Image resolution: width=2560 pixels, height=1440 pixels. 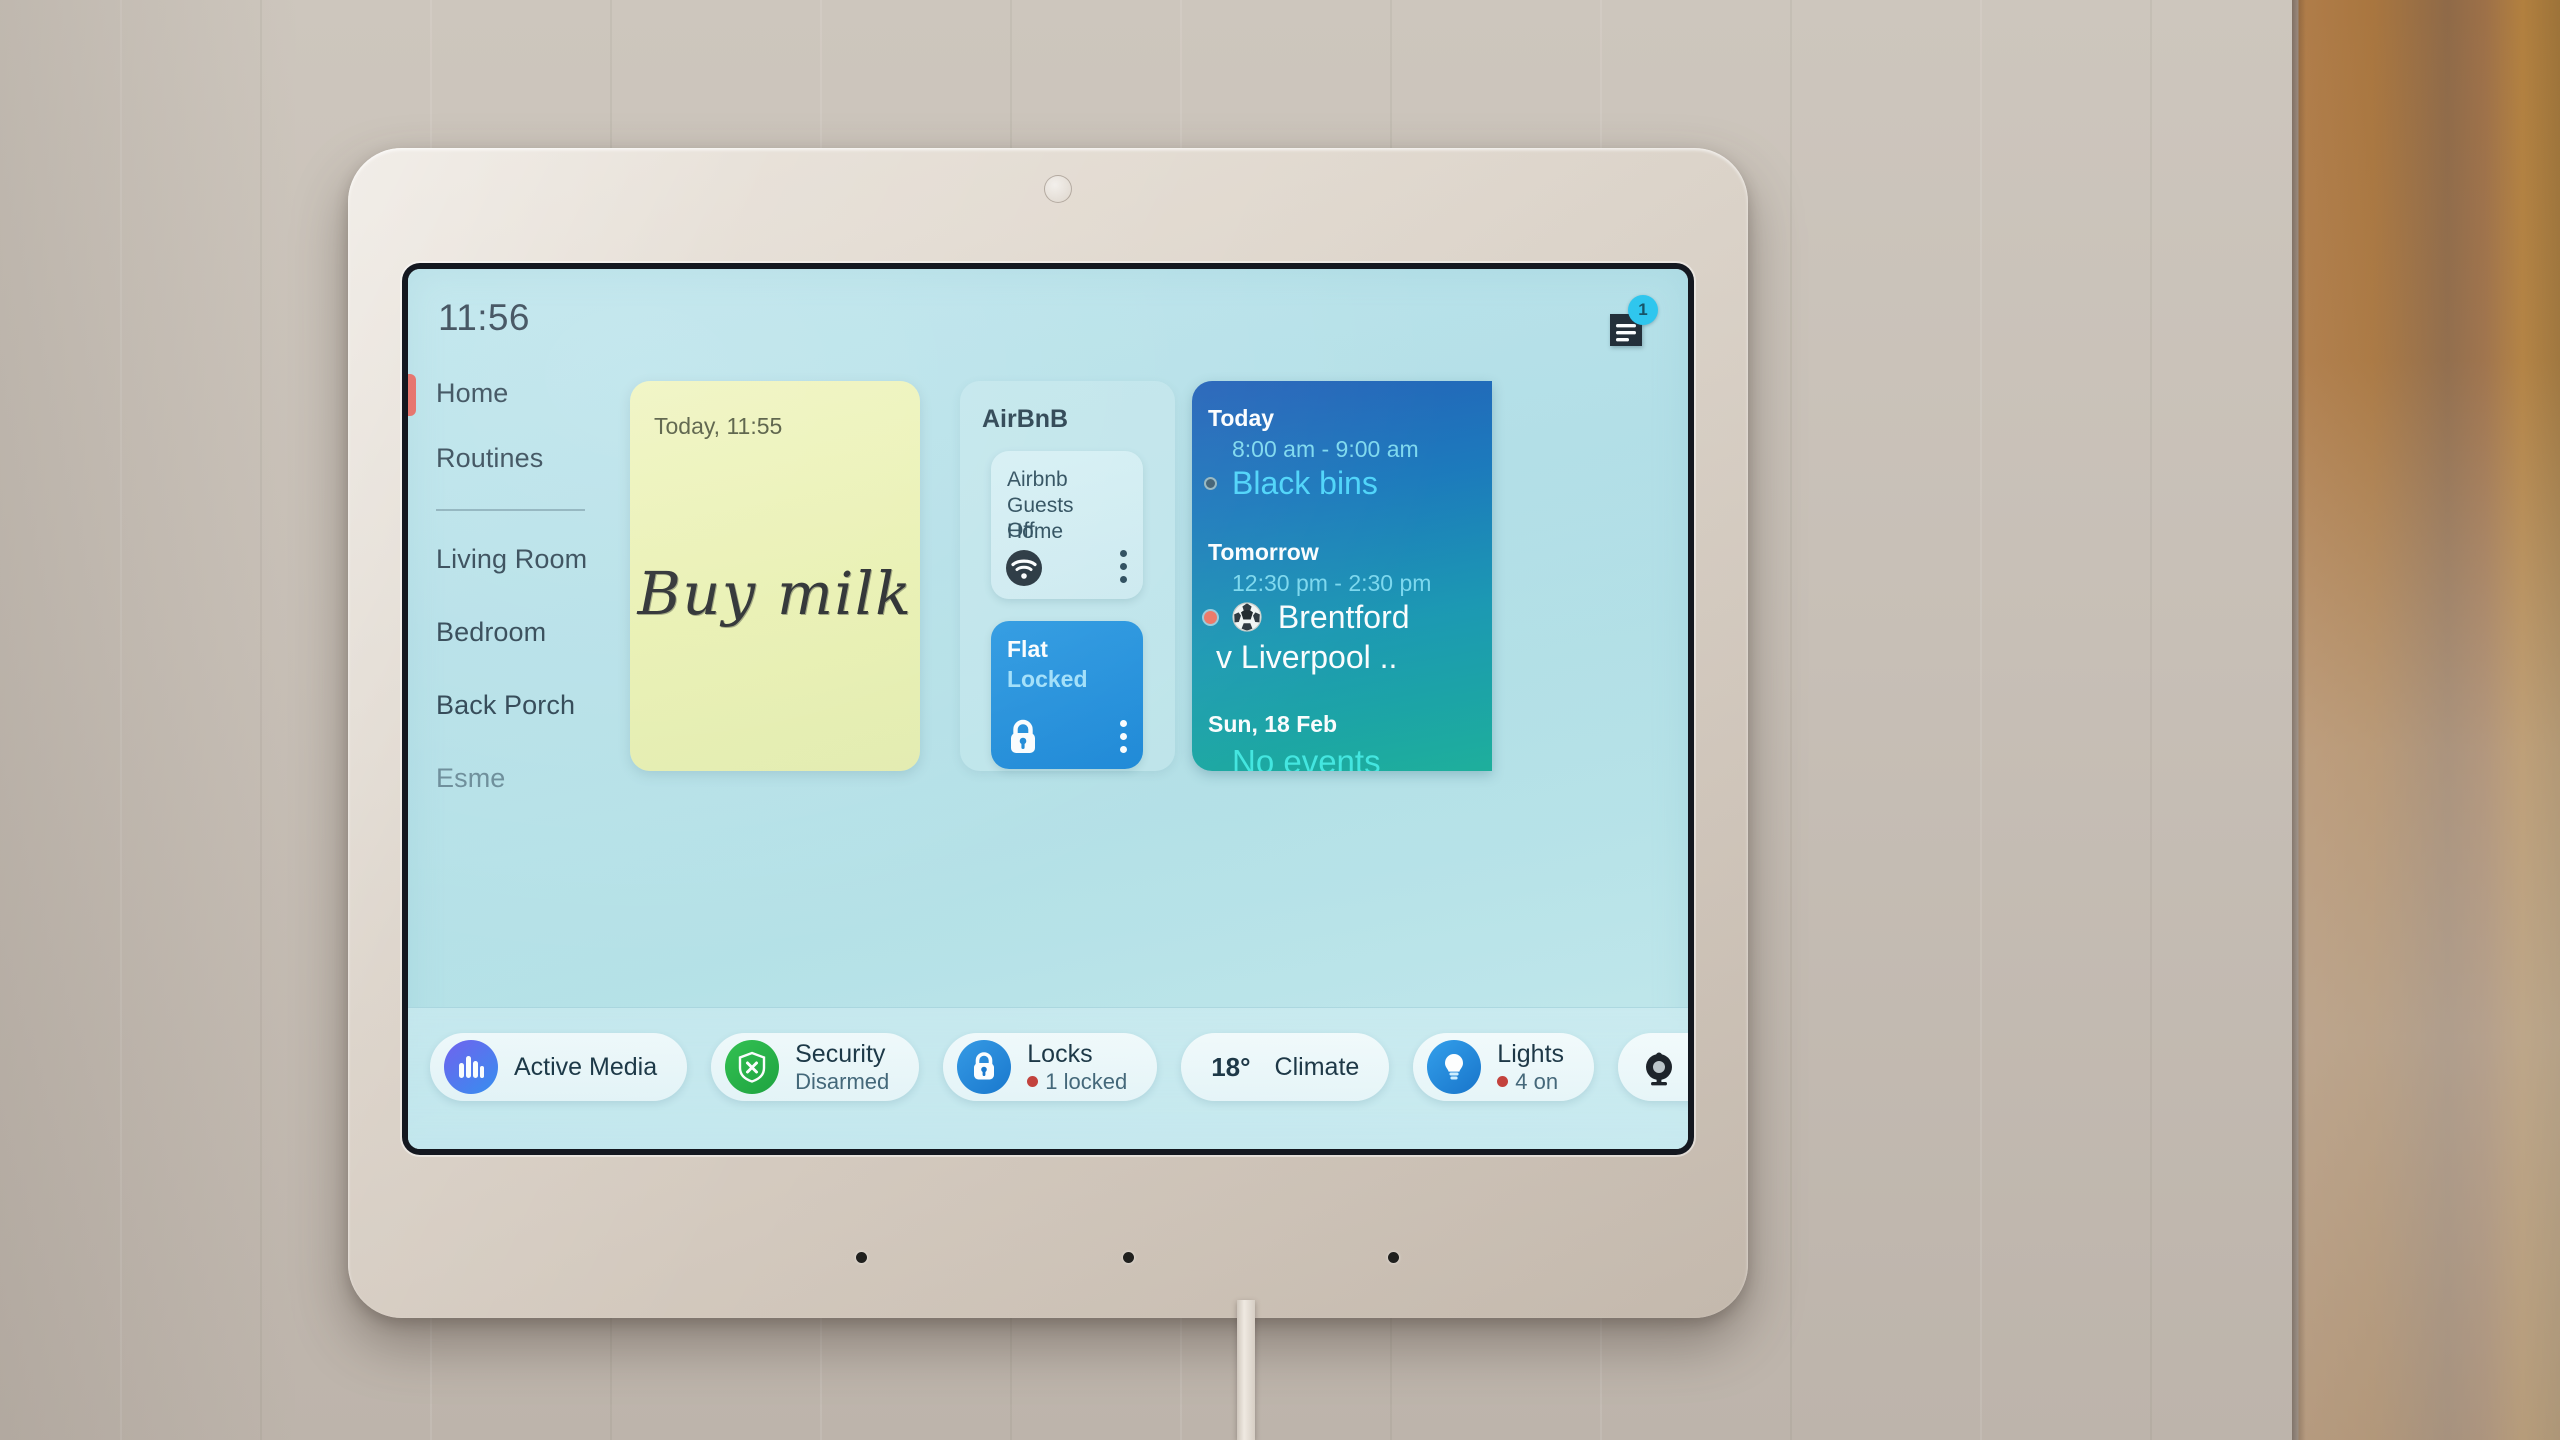 What do you see at coordinates (1317, 1066) in the screenshot?
I see `quick-control-label: Climate` at bounding box center [1317, 1066].